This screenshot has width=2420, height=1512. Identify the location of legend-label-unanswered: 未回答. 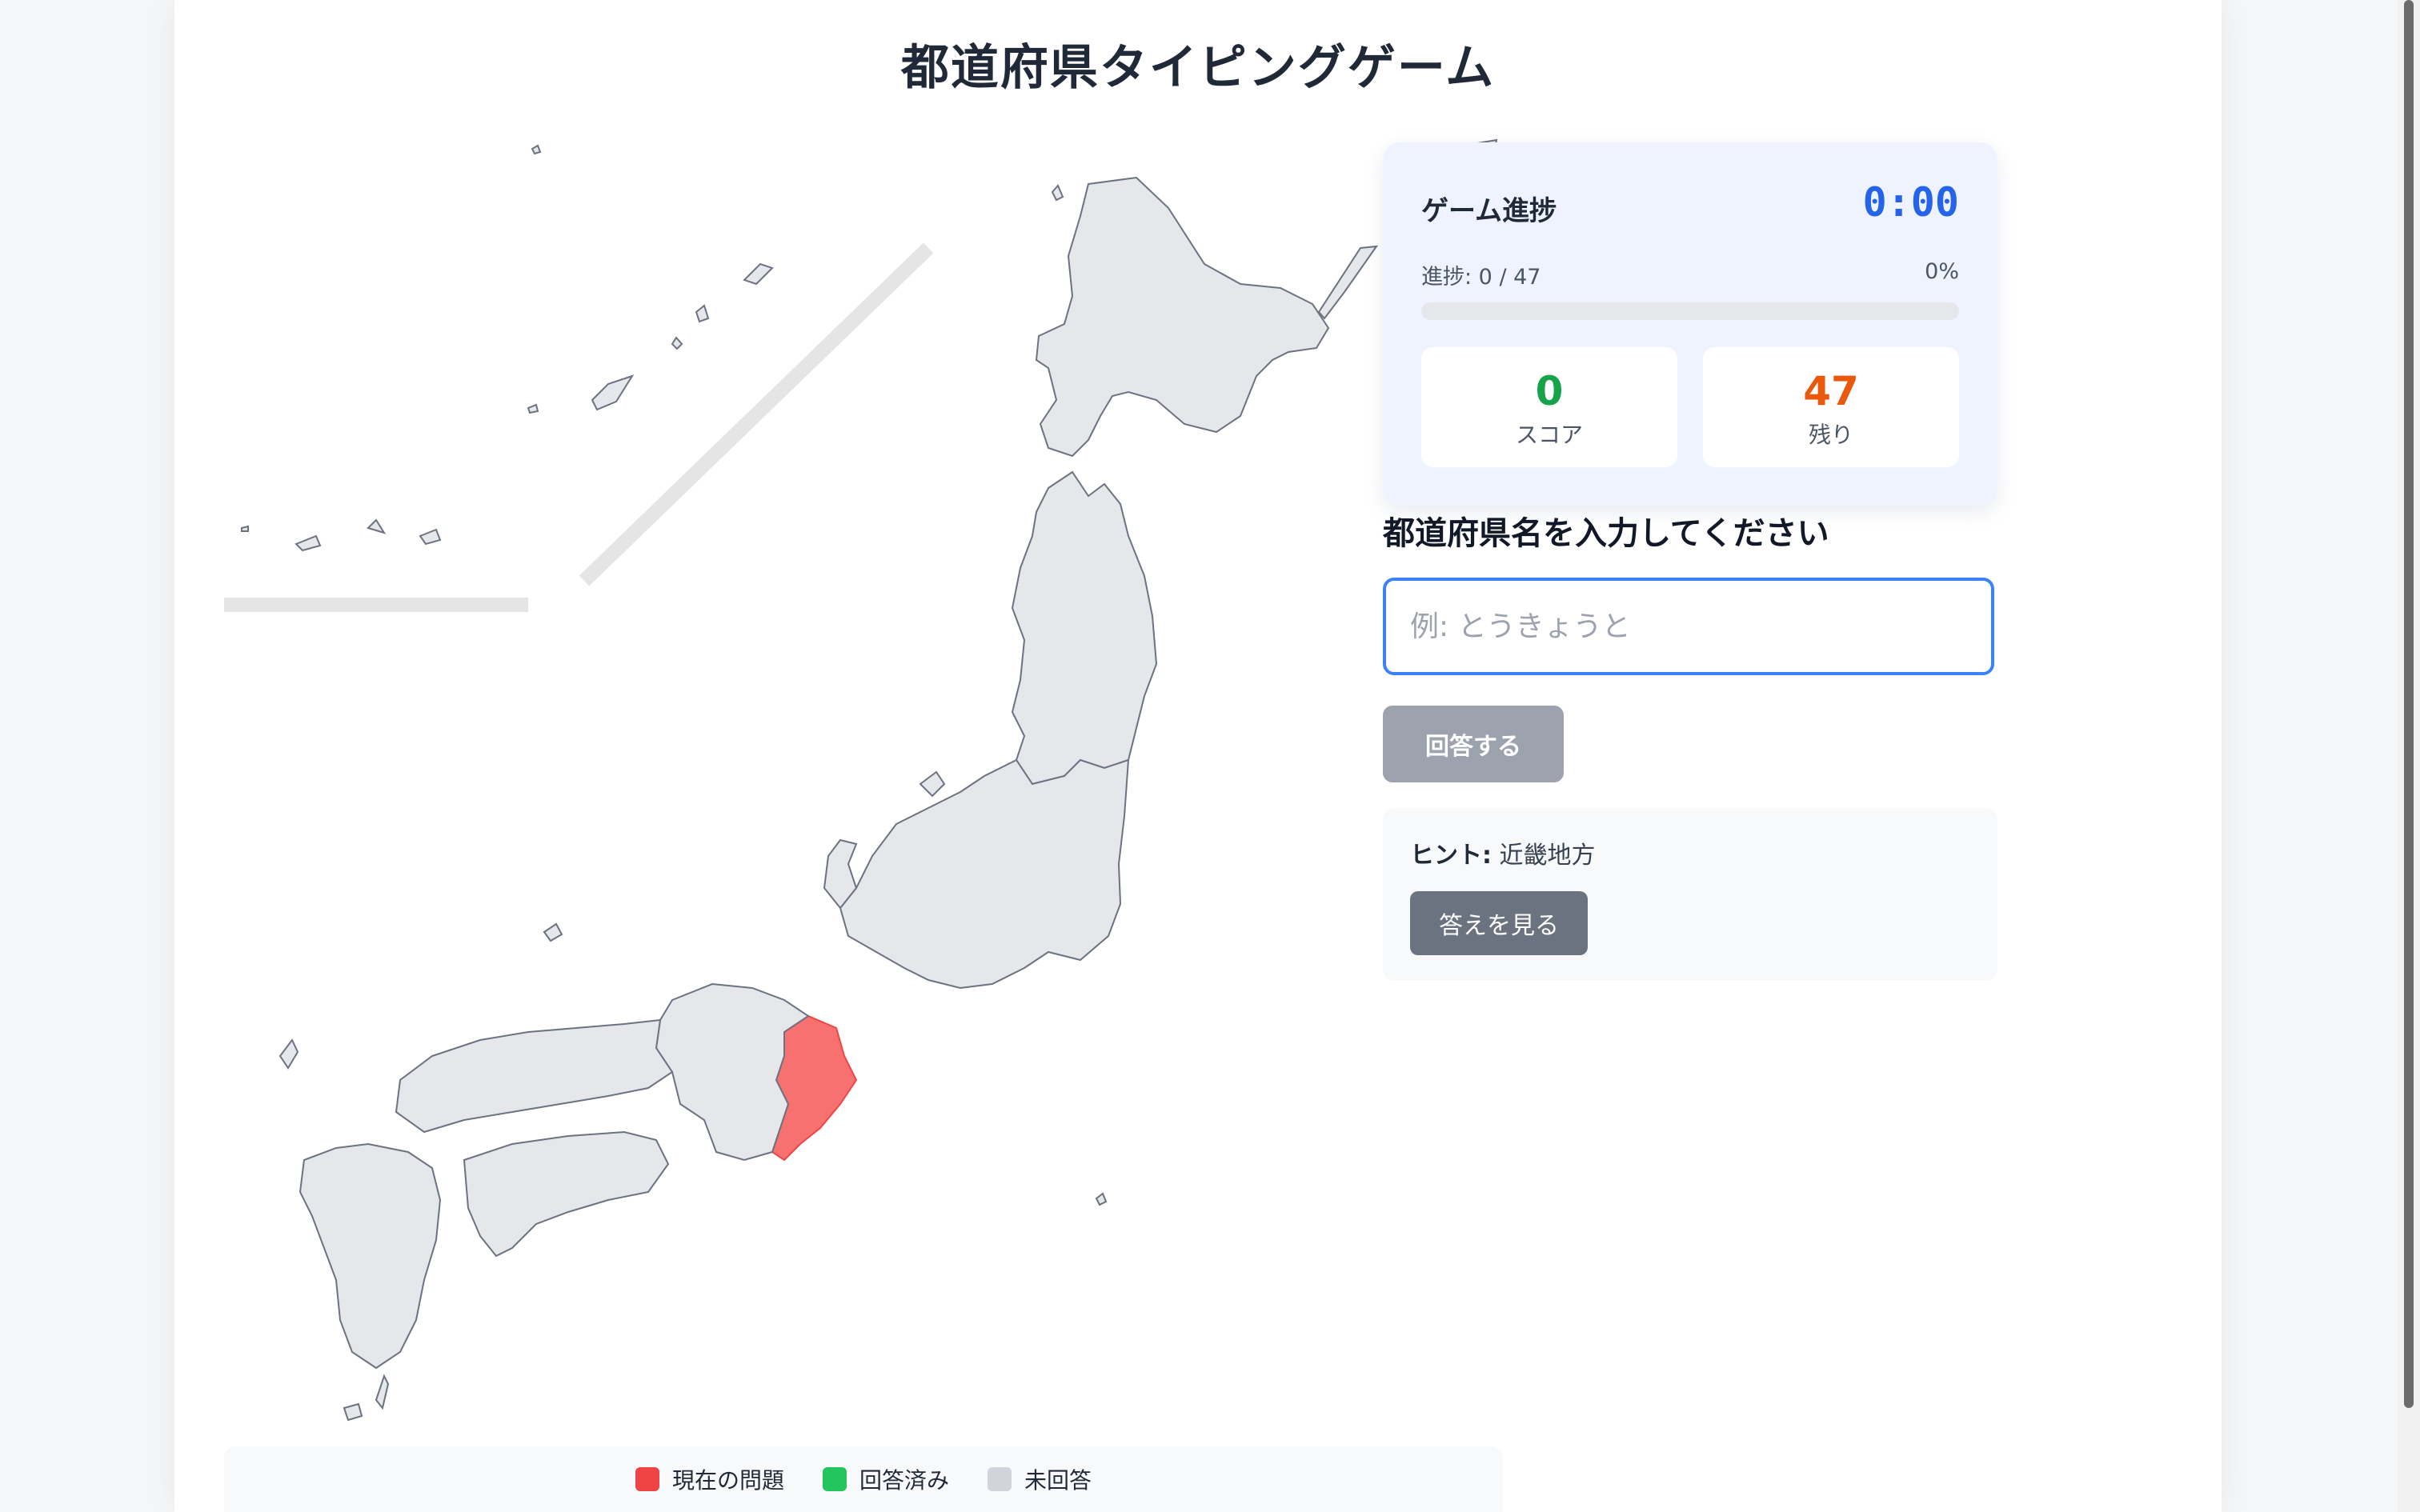
(1058, 1480).